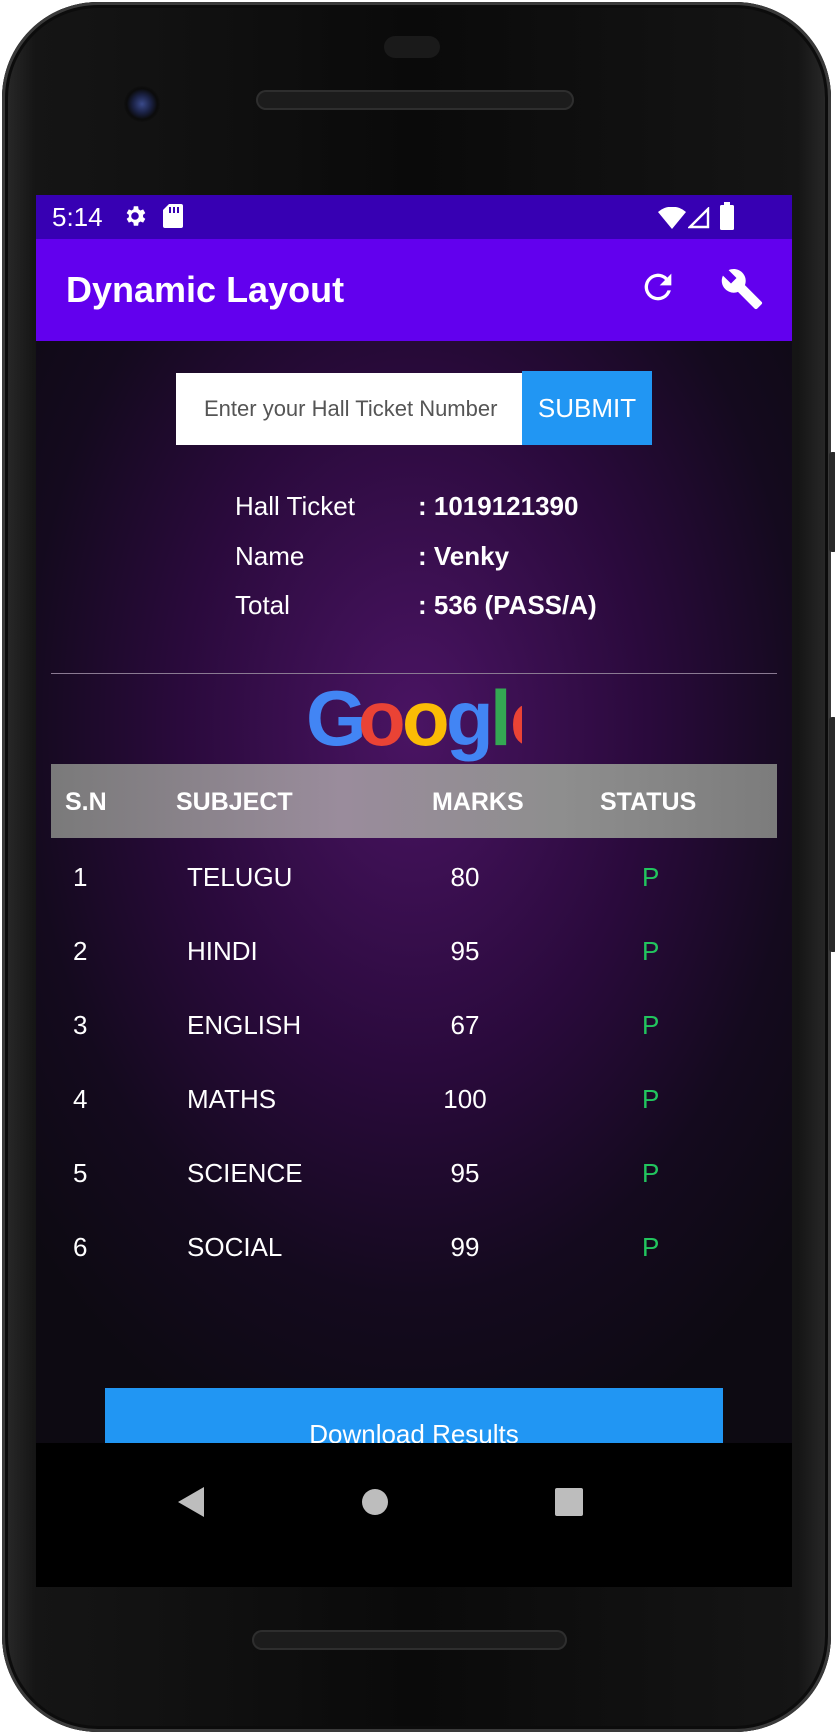 This screenshot has width=835, height=1736. Describe the element at coordinates (232, 1099) in the screenshot. I see `cell-subject: MATHS` at that location.